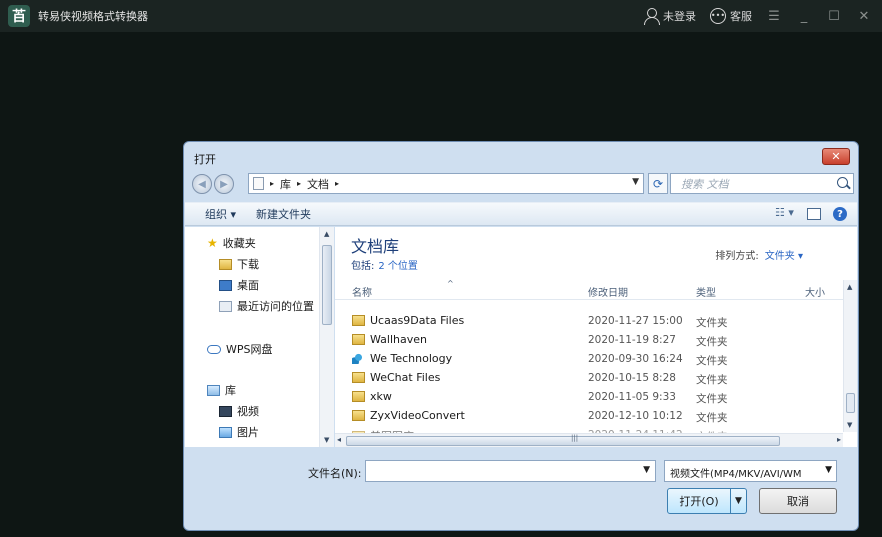 The height and width of the screenshot is (537, 882). I want to click on downloads-folder-icon, so click(225, 264).